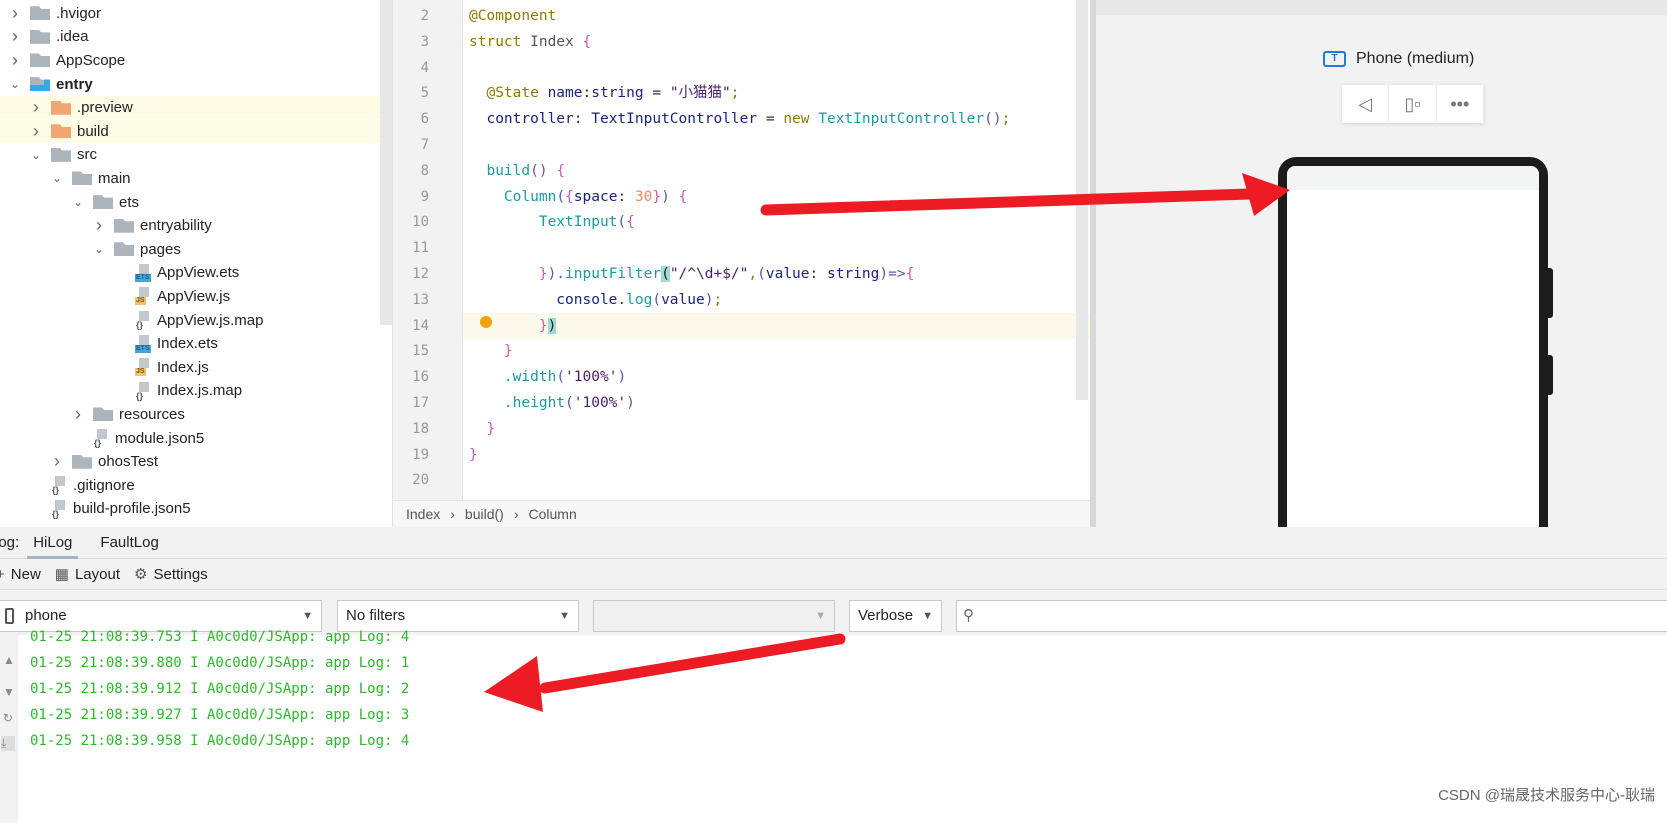 Image resolution: width=1667 pixels, height=823 pixels. Describe the element at coordinates (140, 372) in the screenshot. I see `file-badge: JS` at that location.